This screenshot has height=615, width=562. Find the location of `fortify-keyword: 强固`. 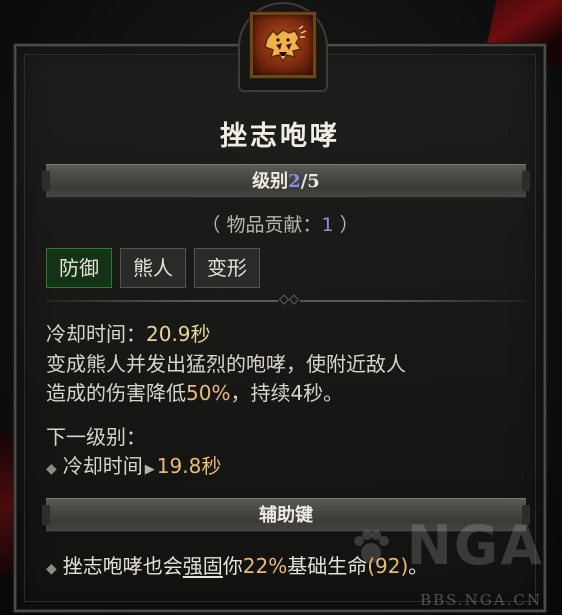

fortify-keyword: 强固 is located at coordinates (203, 566).